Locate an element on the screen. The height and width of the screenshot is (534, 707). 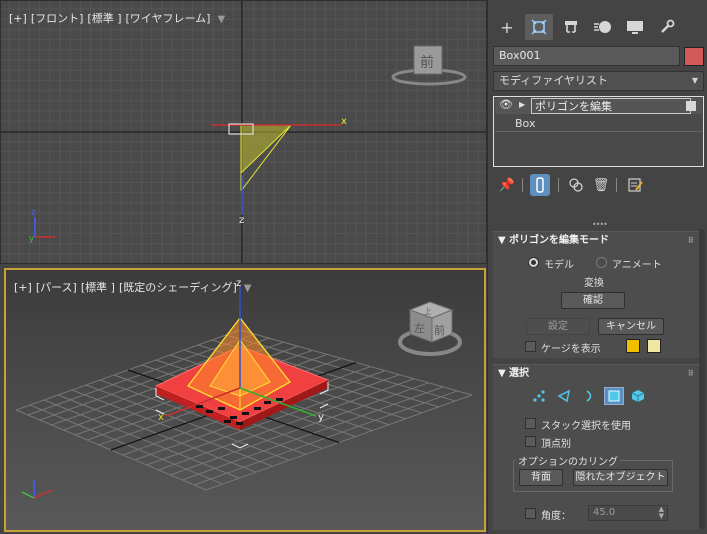
stack-item-label: ポリゴンを編集 is located at coordinates (611, 106).